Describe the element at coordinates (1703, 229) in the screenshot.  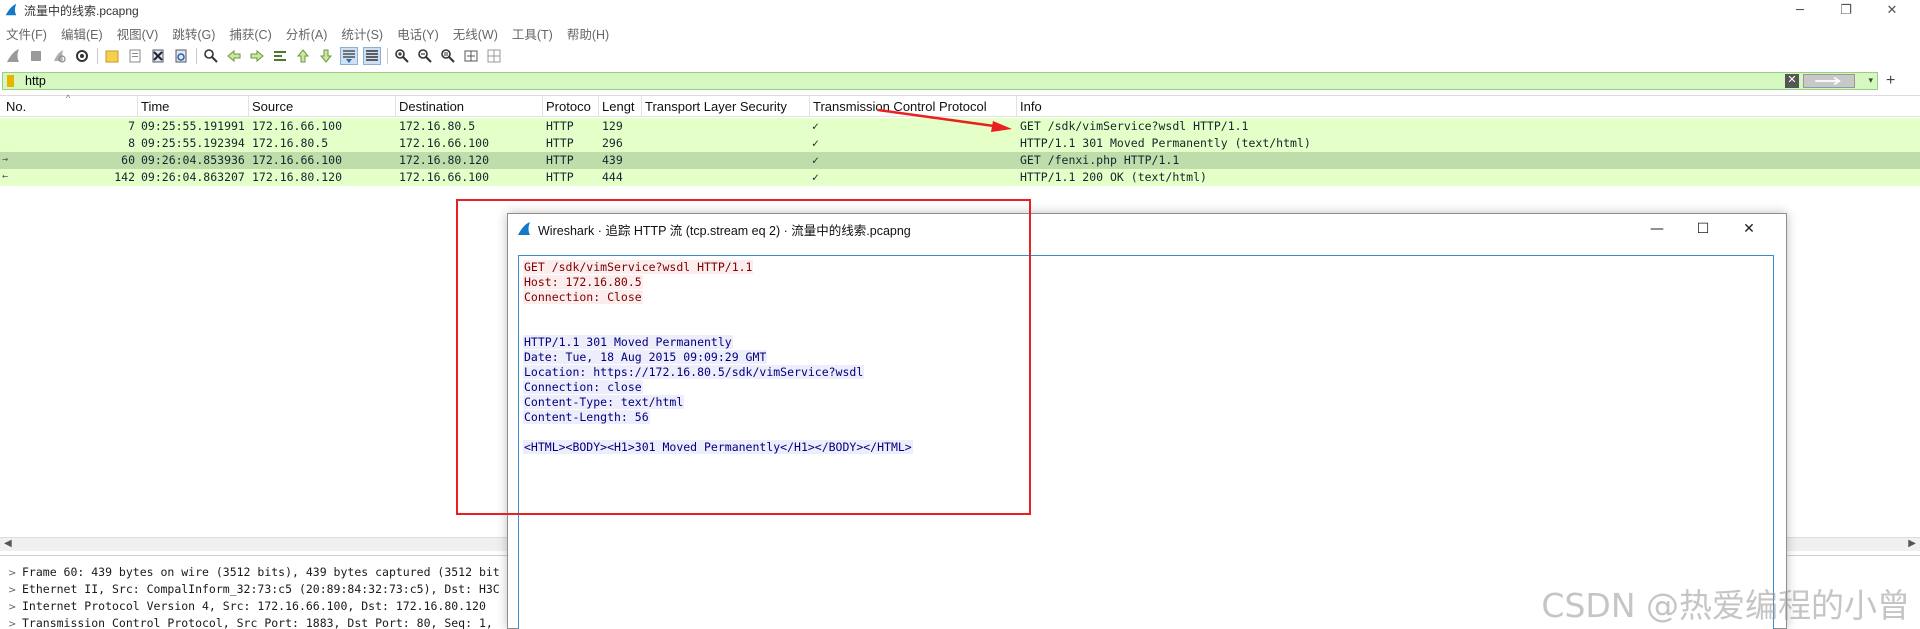
I see `dialog-maximize-button: ☐` at that location.